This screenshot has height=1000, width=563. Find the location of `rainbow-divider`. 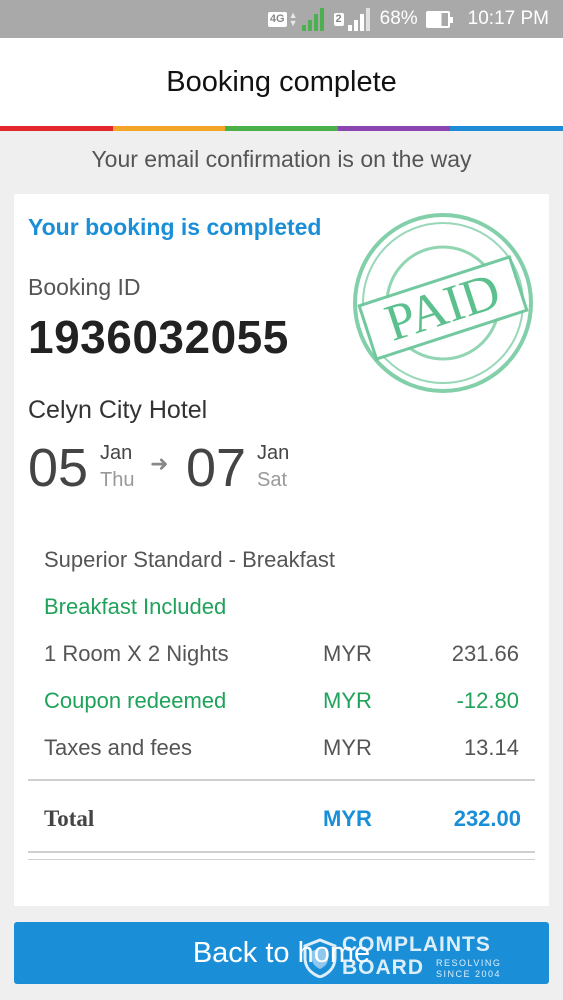

rainbow-divider is located at coordinates (281, 128).